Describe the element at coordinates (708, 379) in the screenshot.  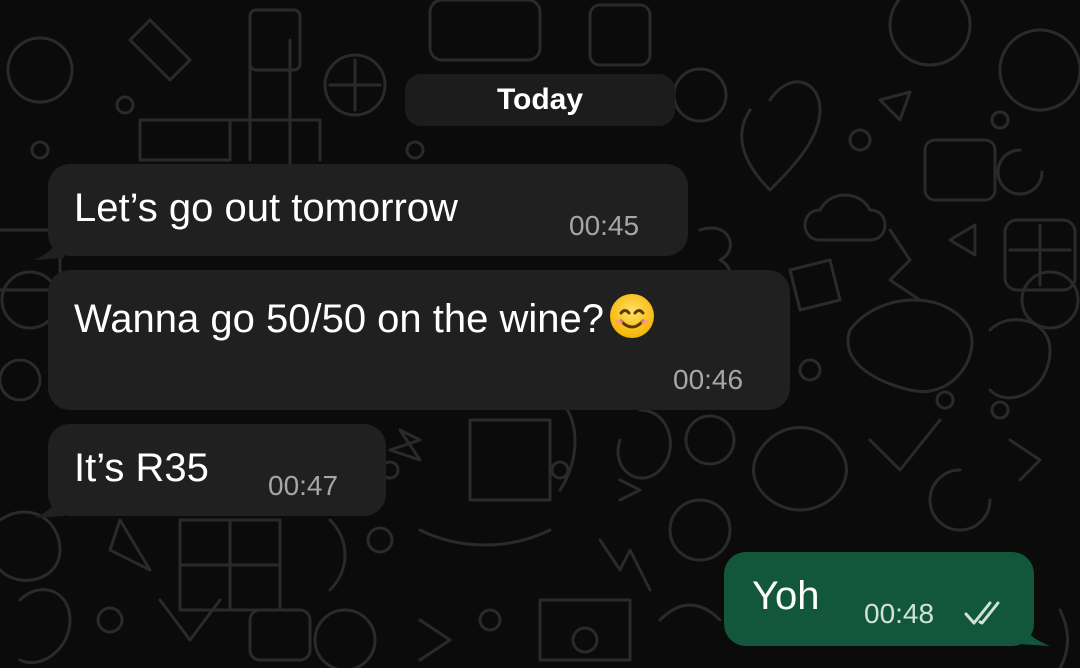
I see `message-time: 00:46` at that location.